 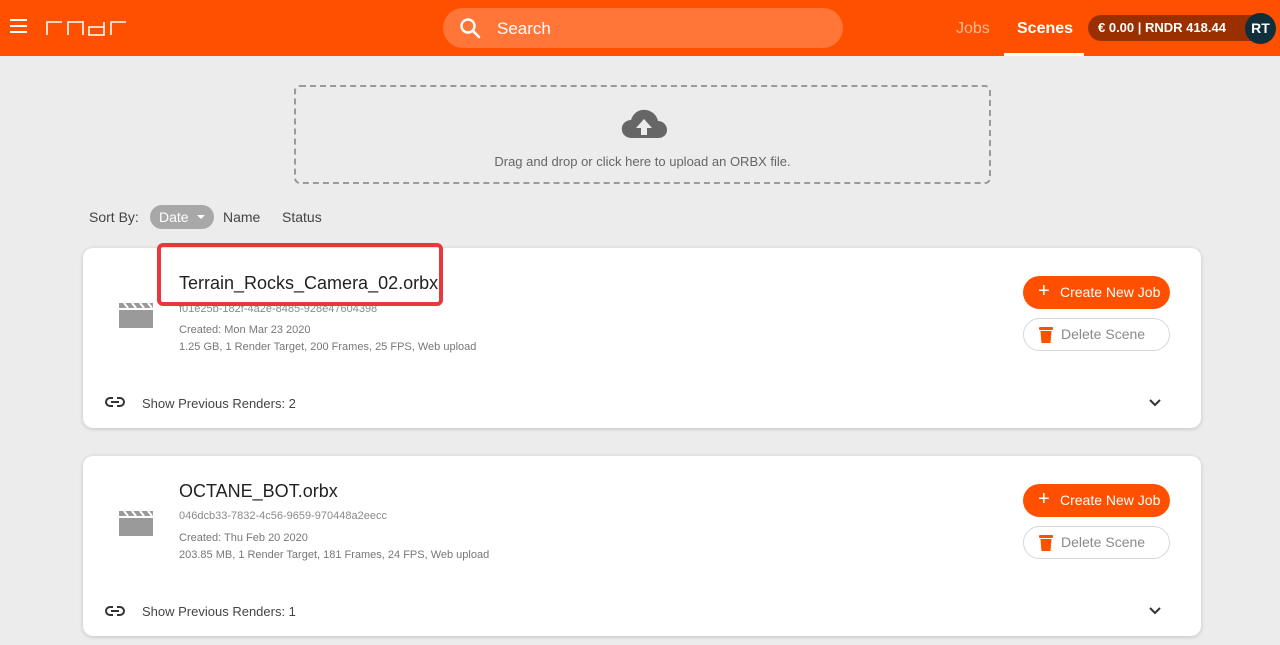 I want to click on balance-badge: € 0.00 | RNDR 418.44, so click(x=1176, y=28).